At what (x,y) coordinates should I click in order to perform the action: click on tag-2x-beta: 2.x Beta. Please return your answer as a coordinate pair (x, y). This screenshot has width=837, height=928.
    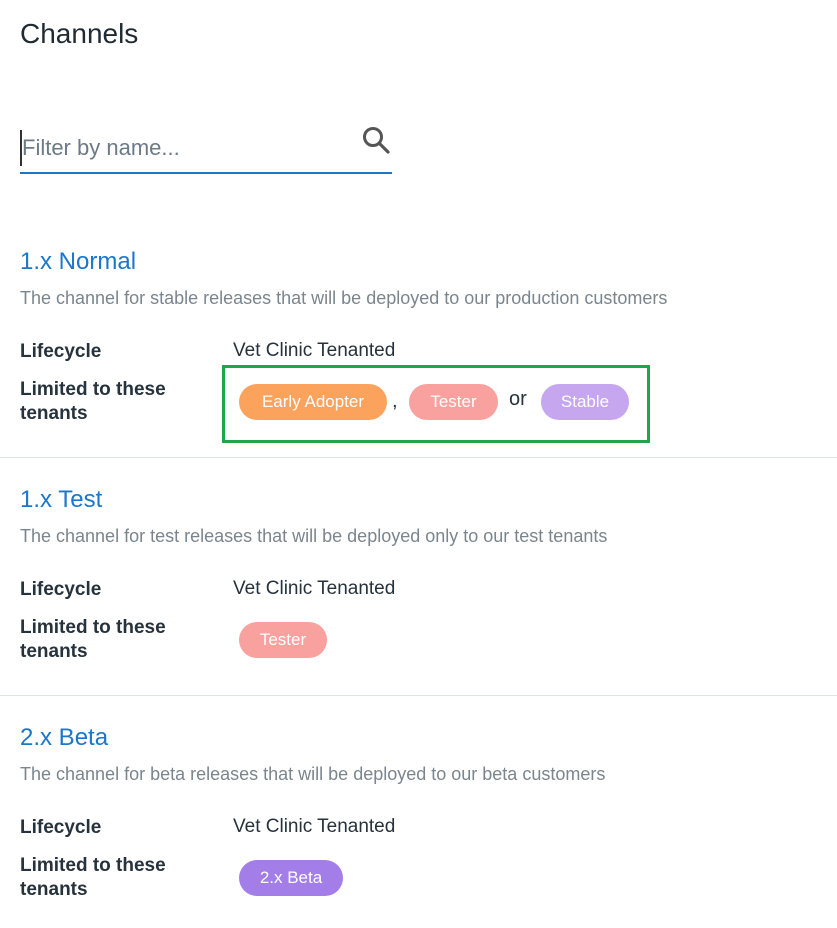
    Looking at the image, I should click on (291, 878).